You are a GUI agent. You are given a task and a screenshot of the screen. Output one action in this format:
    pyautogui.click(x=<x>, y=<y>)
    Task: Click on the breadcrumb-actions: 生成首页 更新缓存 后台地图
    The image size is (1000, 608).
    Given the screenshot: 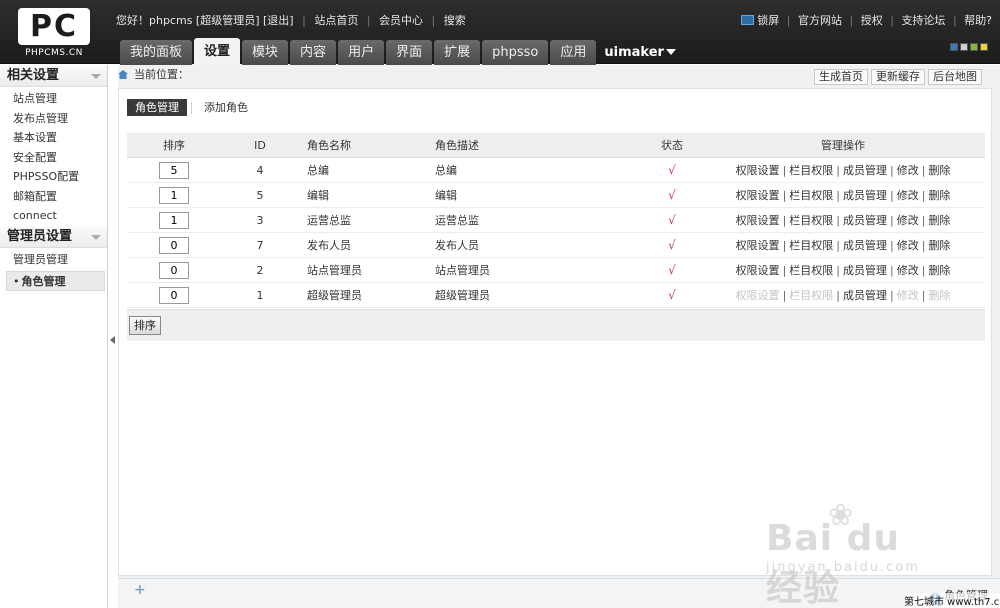 What is the action you would take?
    pyautogui.click(x=896, y=76)
    